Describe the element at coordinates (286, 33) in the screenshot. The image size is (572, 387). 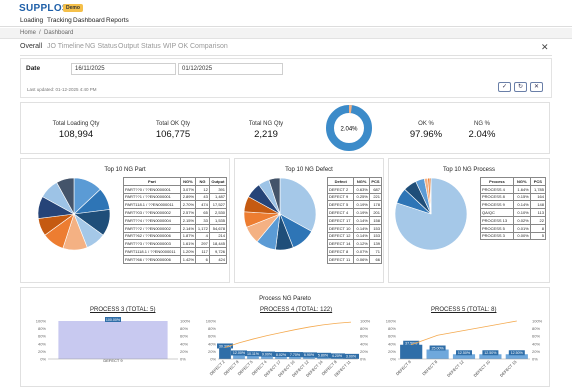
I see `breadcrumb: Home / Dashboard` at that location.